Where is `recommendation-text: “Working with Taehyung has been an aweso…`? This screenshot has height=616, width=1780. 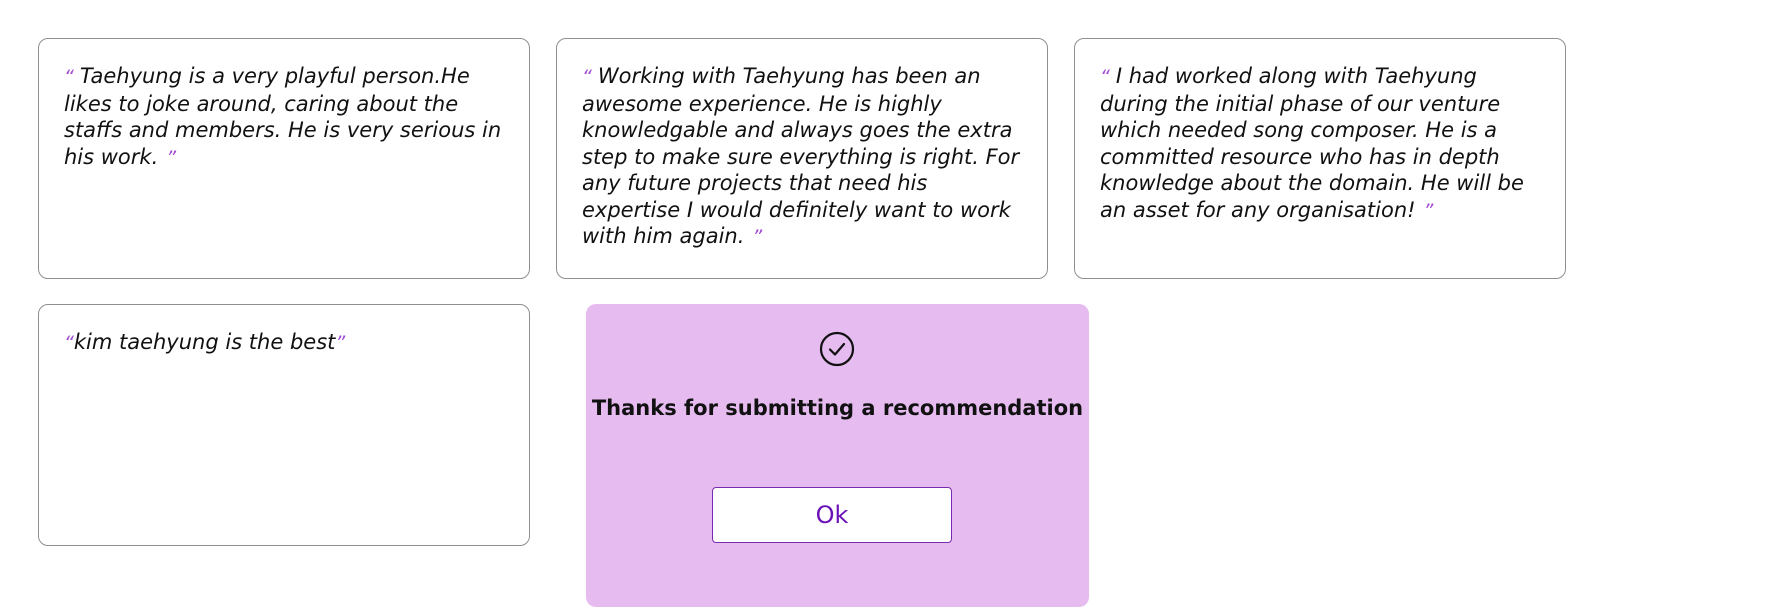 recommendation-text: “Working with Taehyung has been an aweso… is located at coordinates (802, 157).